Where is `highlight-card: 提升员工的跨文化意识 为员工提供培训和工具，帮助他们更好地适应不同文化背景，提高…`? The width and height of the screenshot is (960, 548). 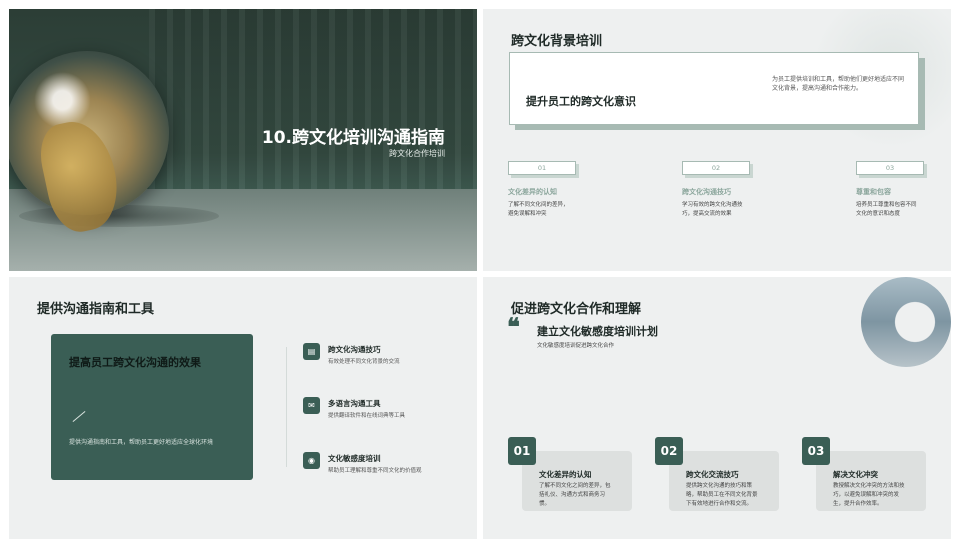
highlight-card: 提升员工的跨文化意识 为员工提供培训和工具，帮助他们更好地适应不同文化背景，提高… is located at coordinates (714, 88).